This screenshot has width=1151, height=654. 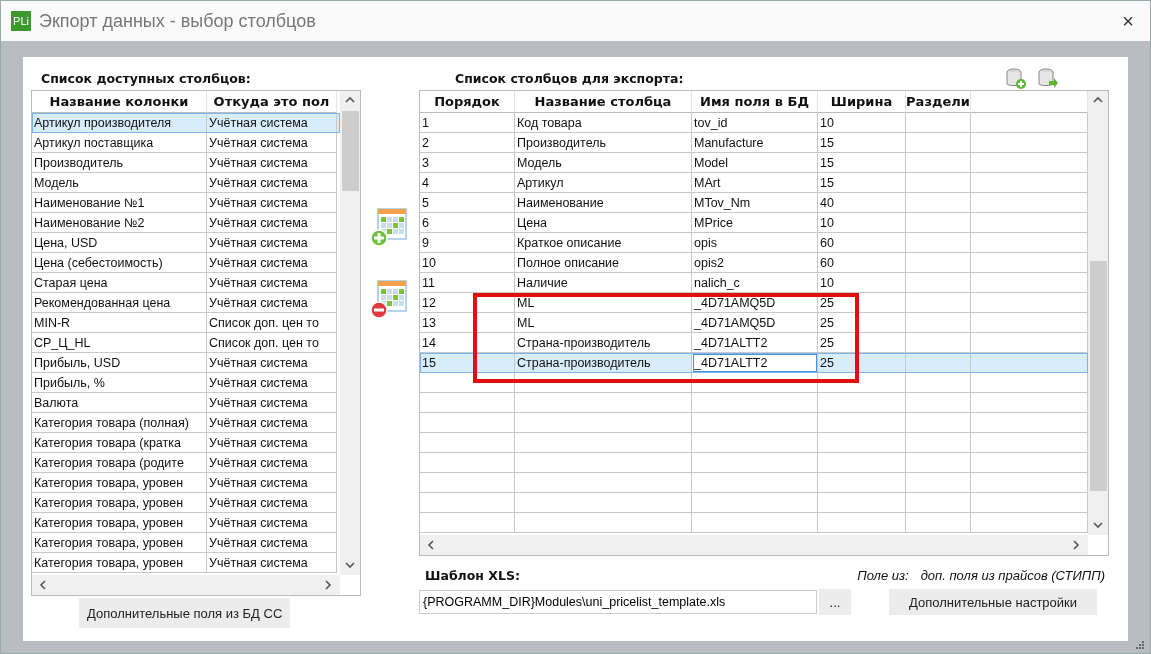 I want to click on table-cell: nalich_c, so click(x=755, y=283).